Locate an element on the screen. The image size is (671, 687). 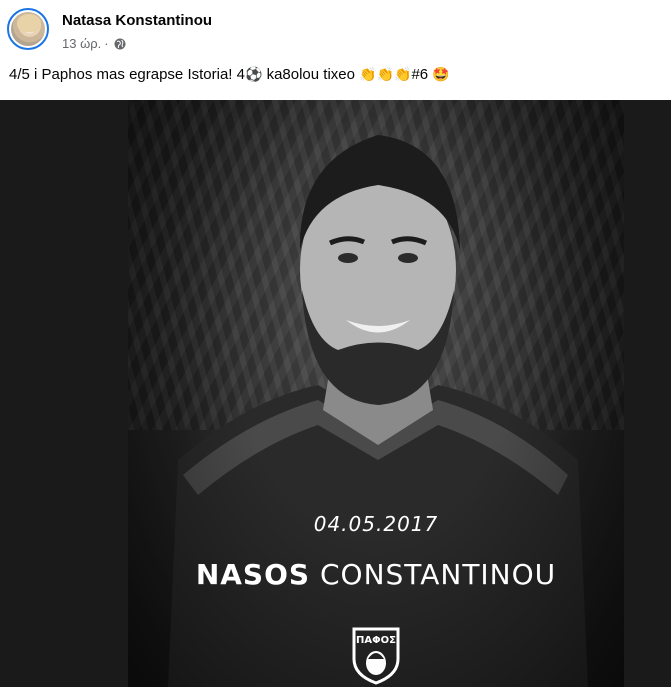
author-name: Natasa Konstantinou is located at coordinates (137, 20).